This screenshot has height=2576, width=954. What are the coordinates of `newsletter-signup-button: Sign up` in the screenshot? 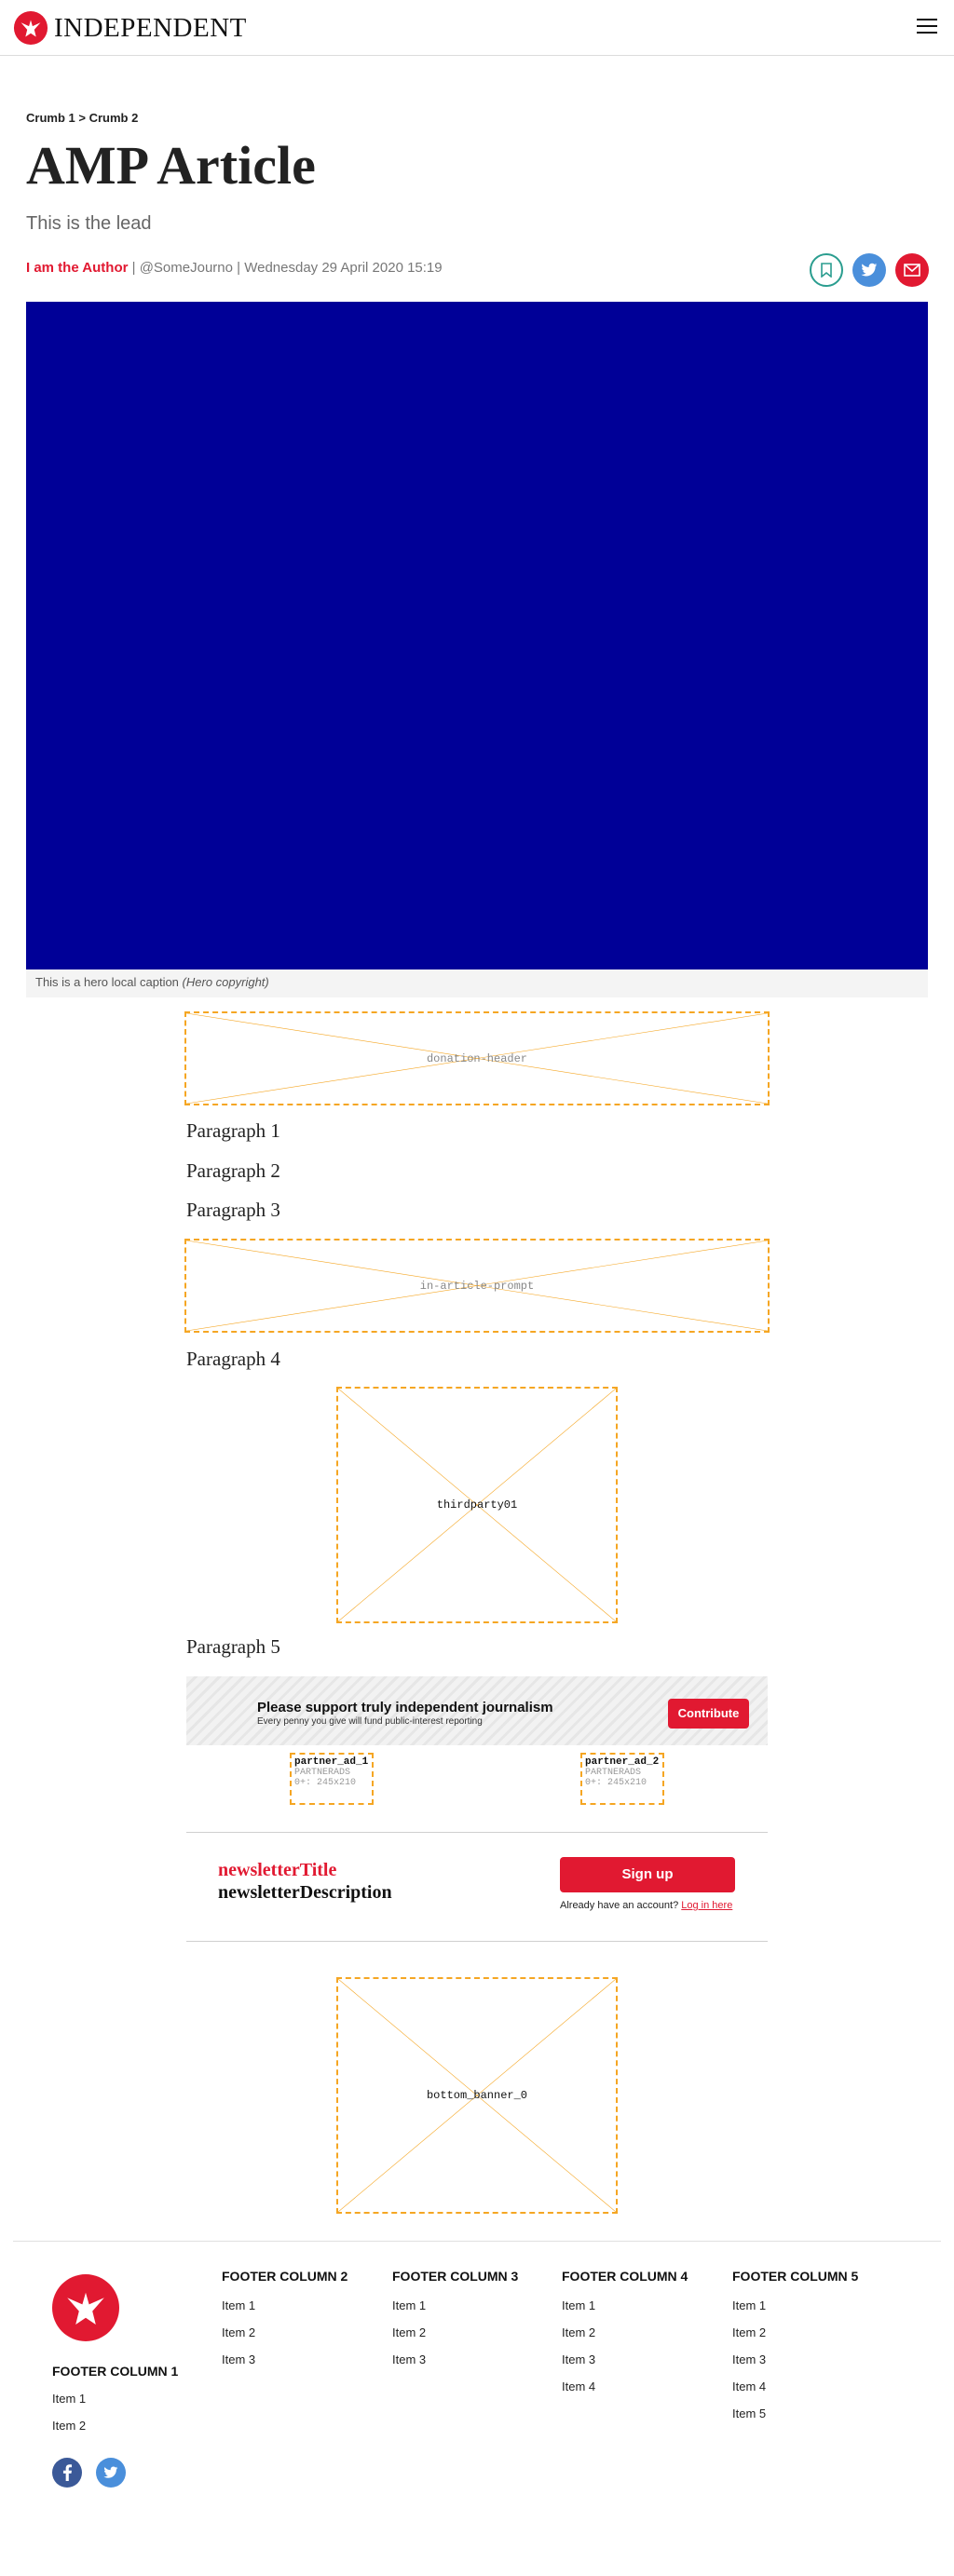 It's located at (648, 1874).